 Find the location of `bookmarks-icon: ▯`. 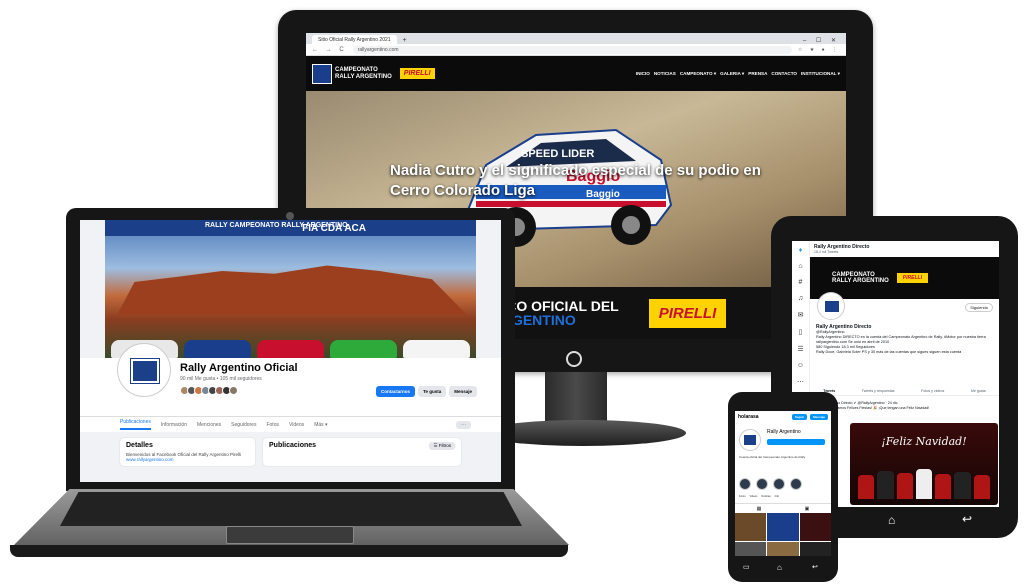

bookmarks-icon: ▯ is located at coordinates (801, 332).